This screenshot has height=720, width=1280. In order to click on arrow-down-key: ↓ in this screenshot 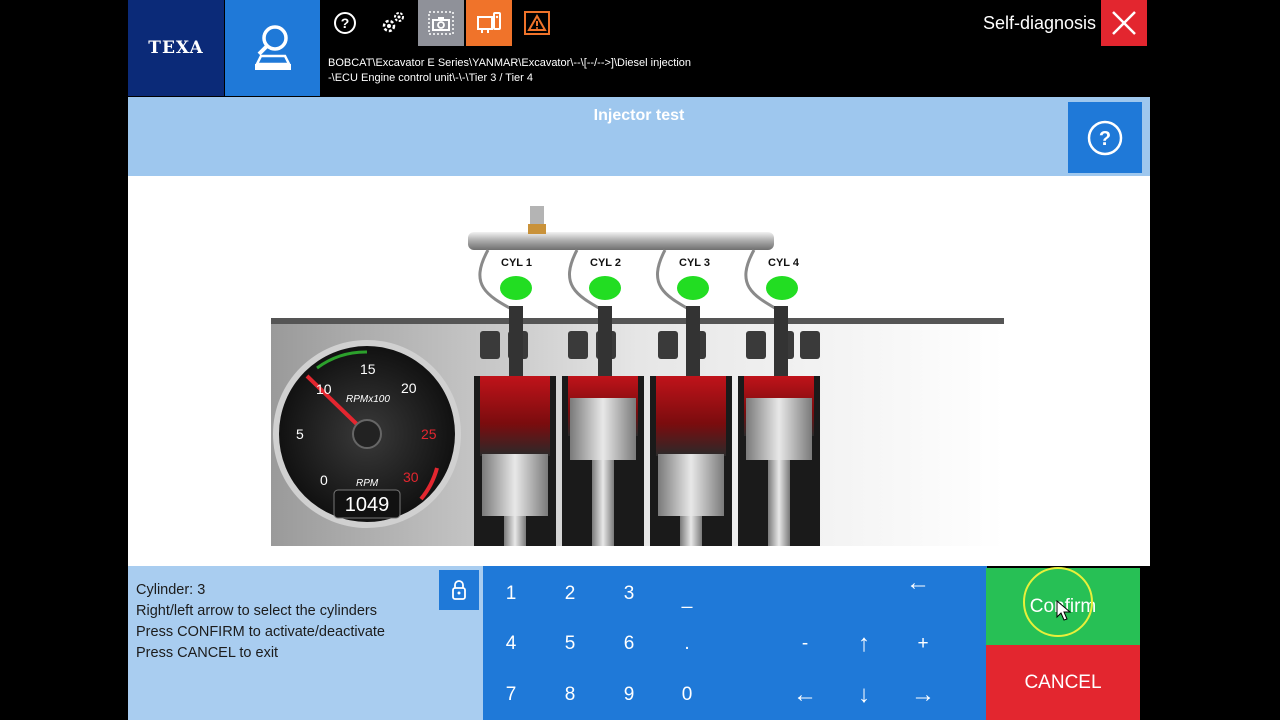, I will do `click(864, 695)`.